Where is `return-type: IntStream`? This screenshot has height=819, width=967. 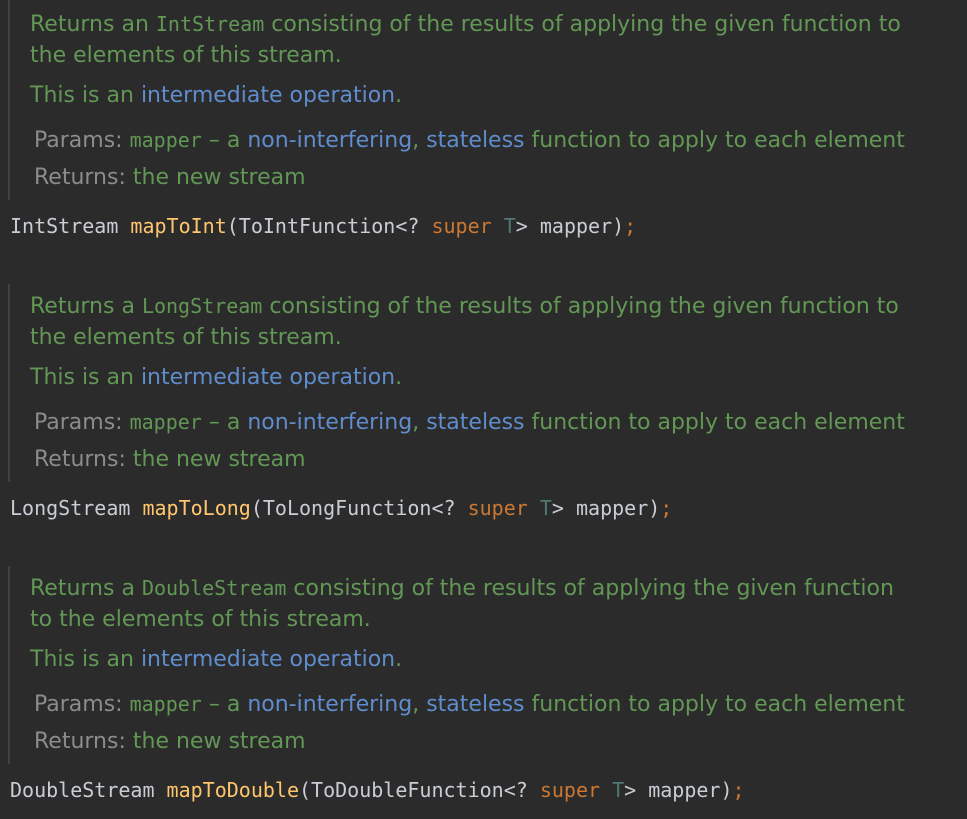 return-type: IntStream is located at coordinates (64, 226).